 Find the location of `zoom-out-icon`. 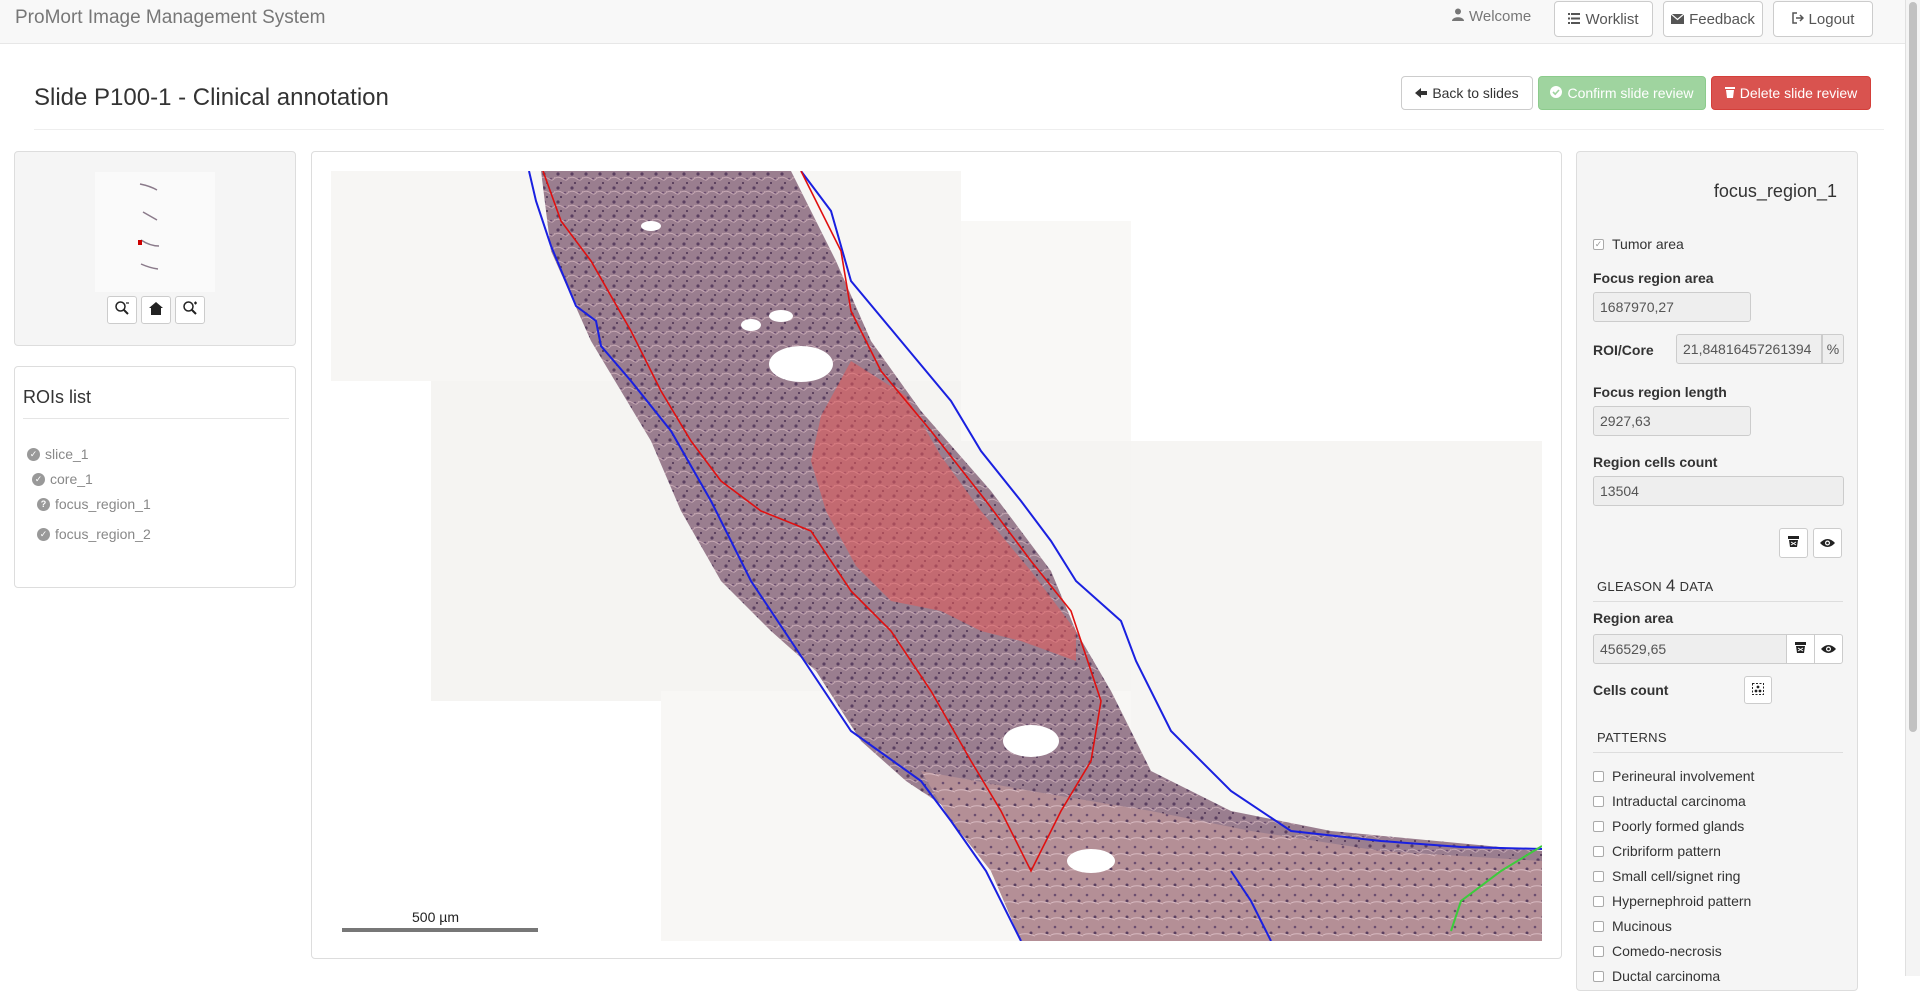

zoom-out-icon is located at coordinates (122, 310).